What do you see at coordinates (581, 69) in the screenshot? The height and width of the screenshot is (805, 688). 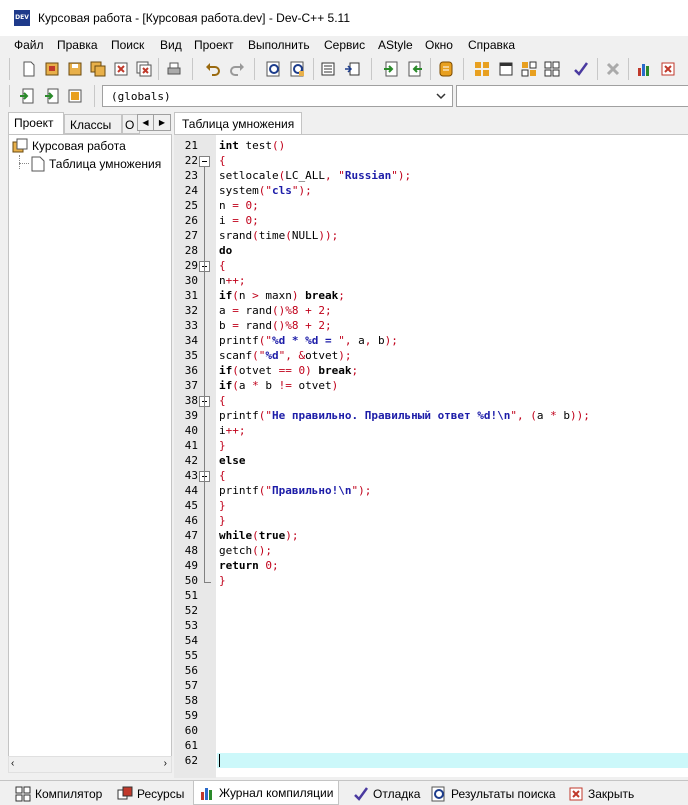 I see `check-icon` at bounding box center [581, 69].